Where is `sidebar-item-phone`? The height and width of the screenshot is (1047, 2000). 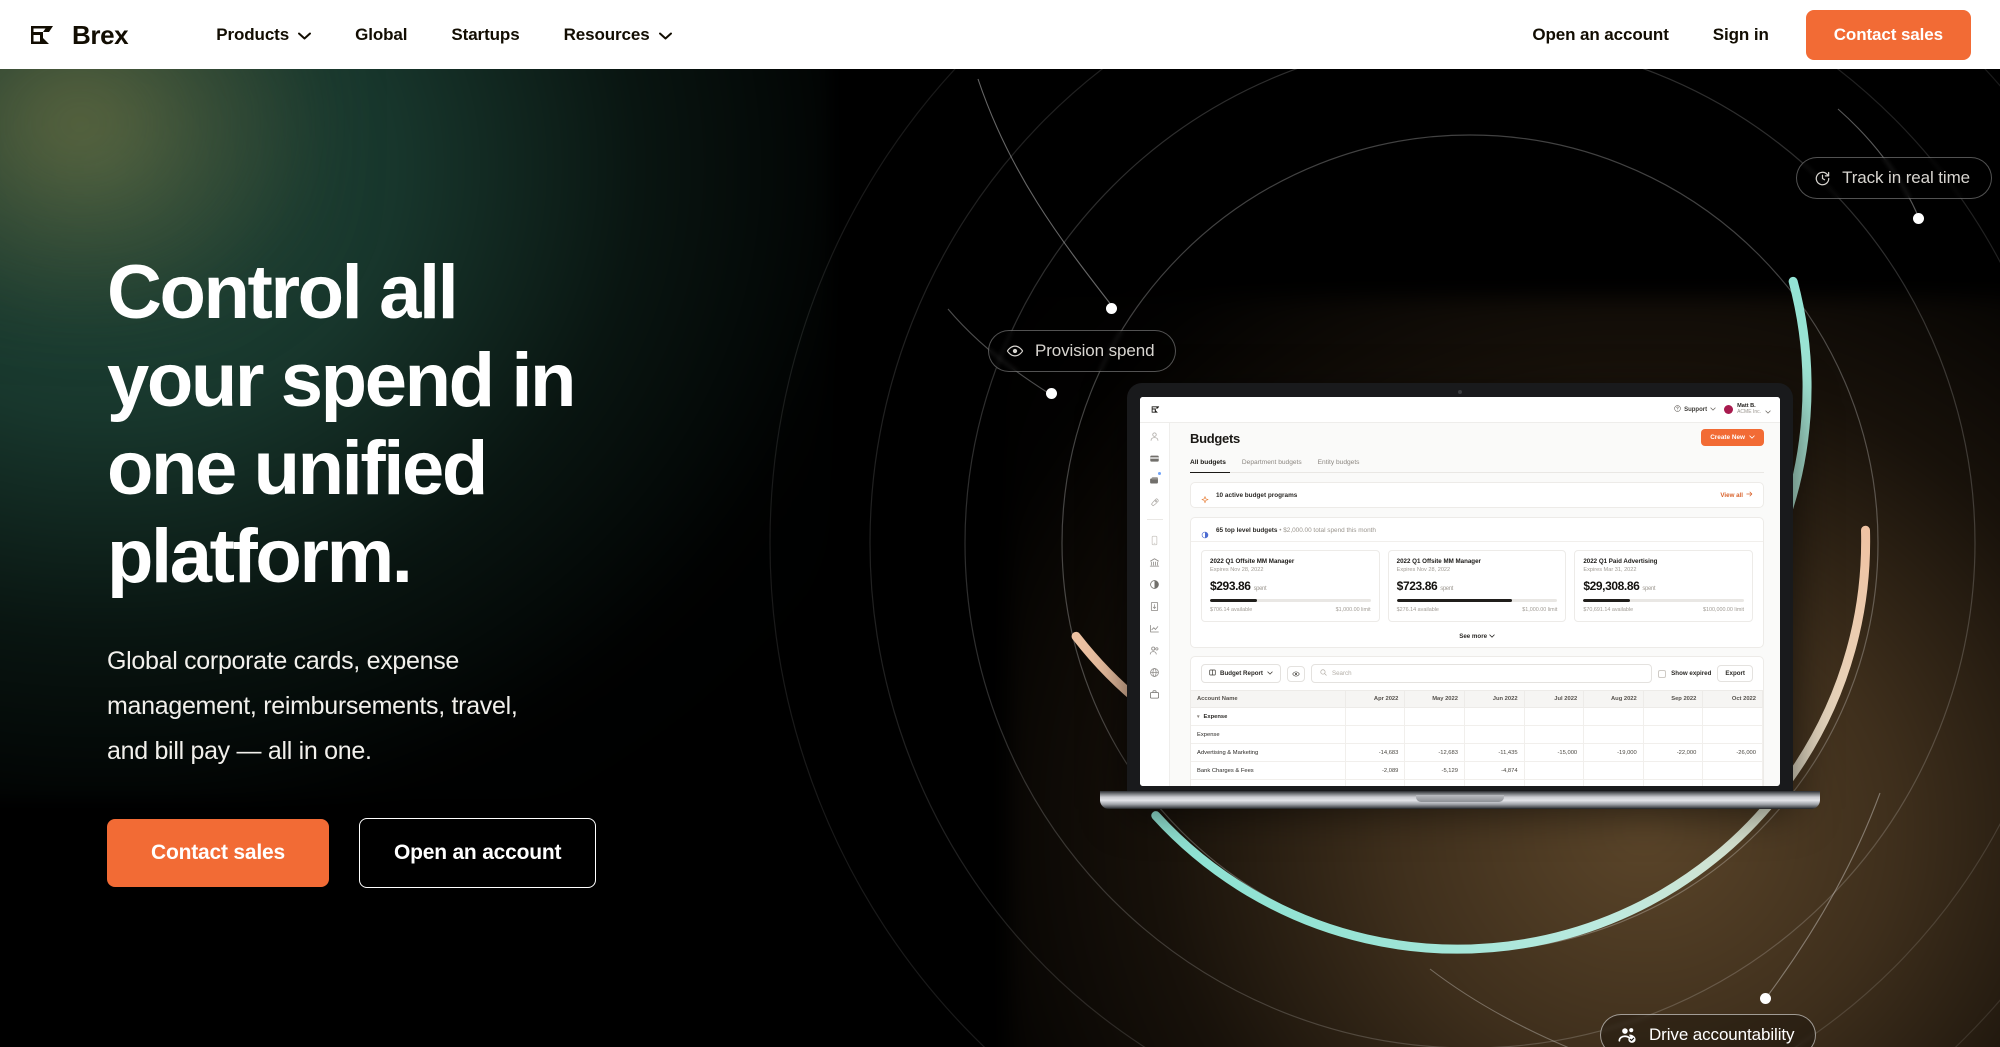
sidebar-item-phone is located at coordinates (1154, 539).